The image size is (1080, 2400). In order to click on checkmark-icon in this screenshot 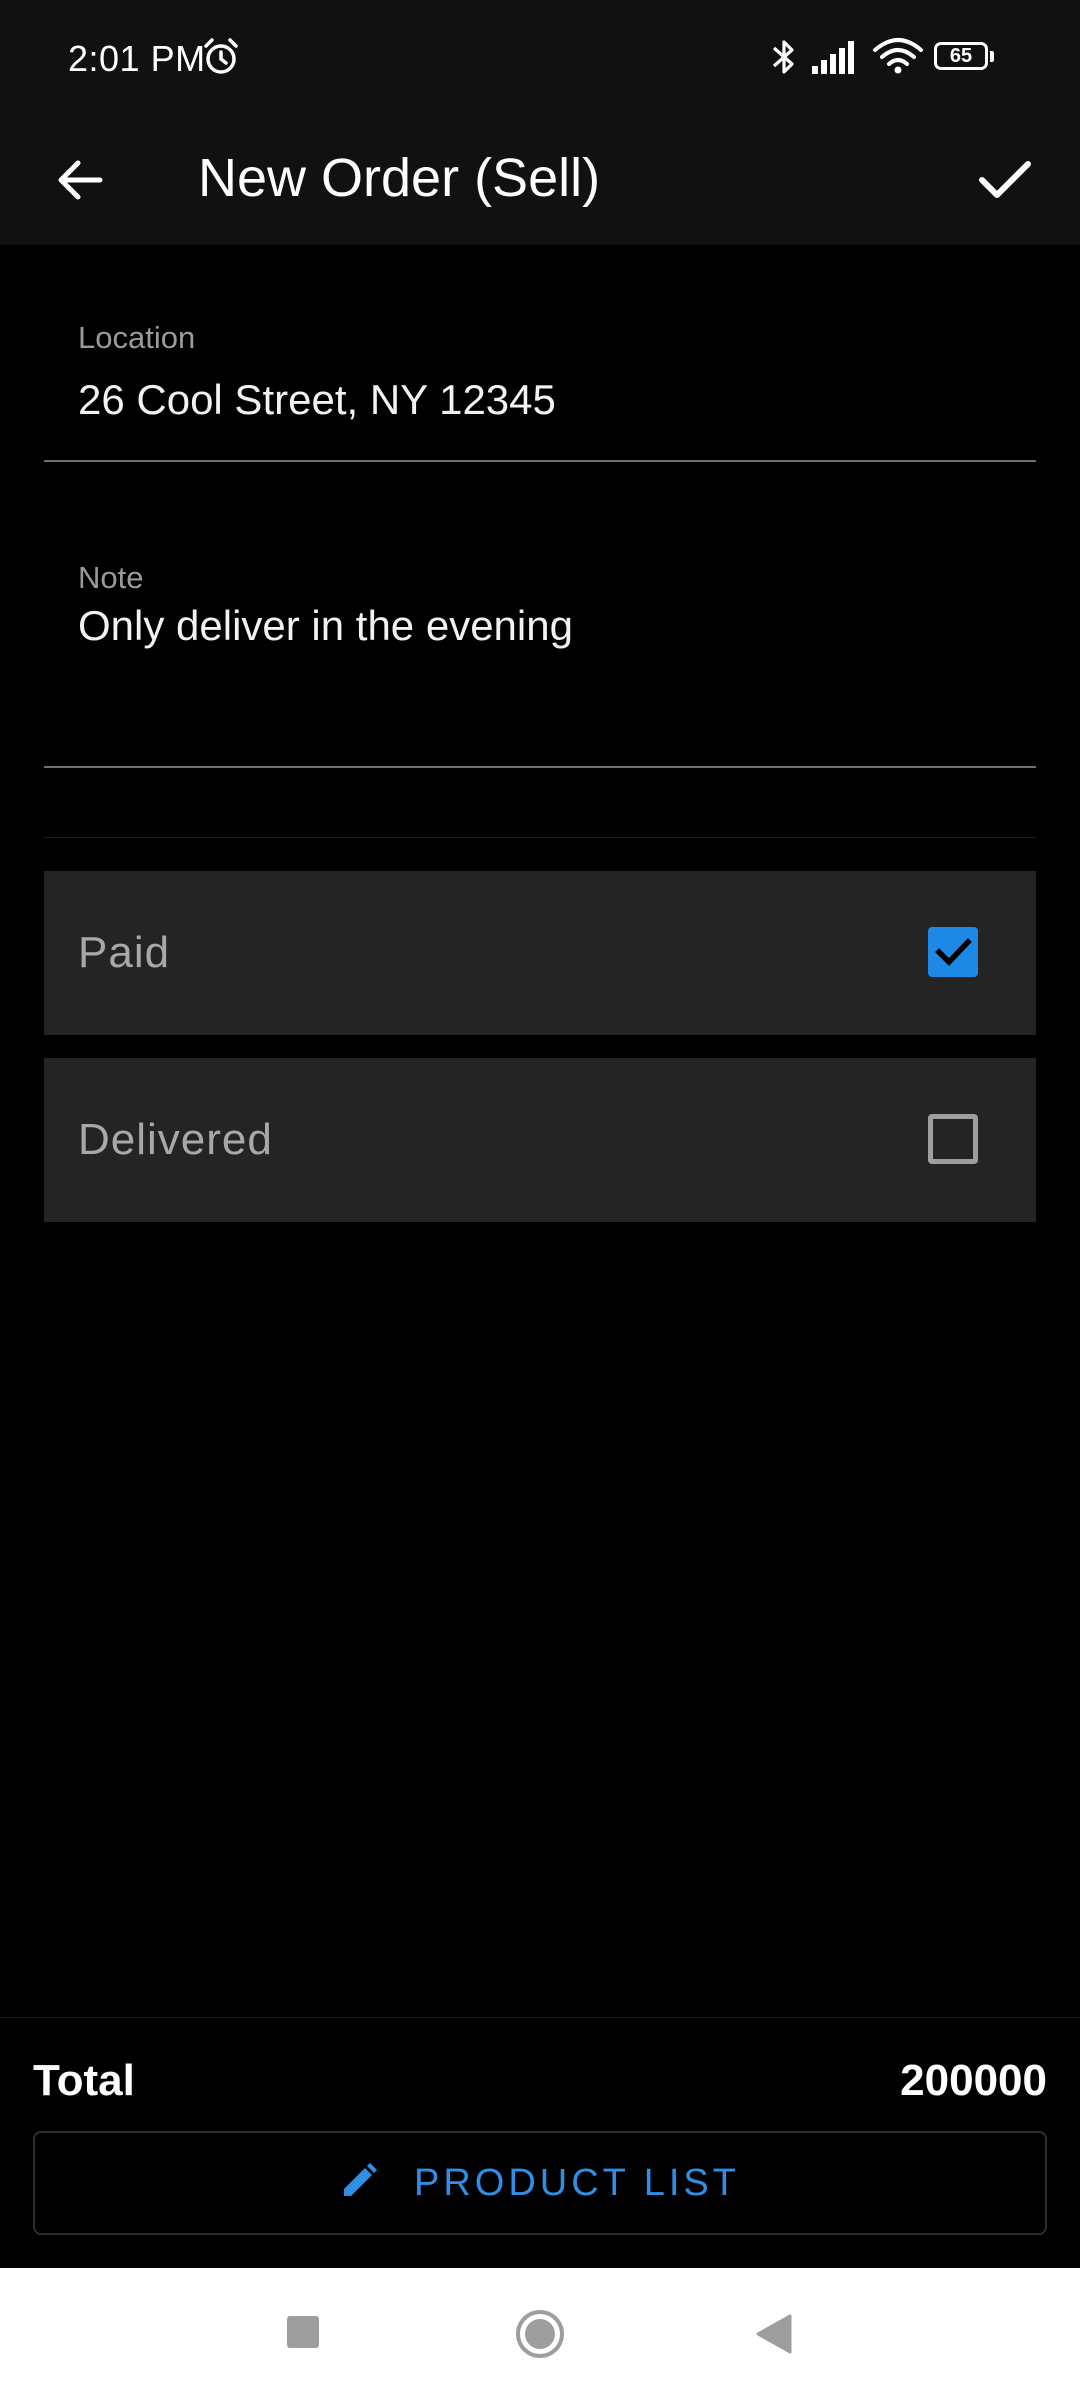, I will do `click(953, 952)`.